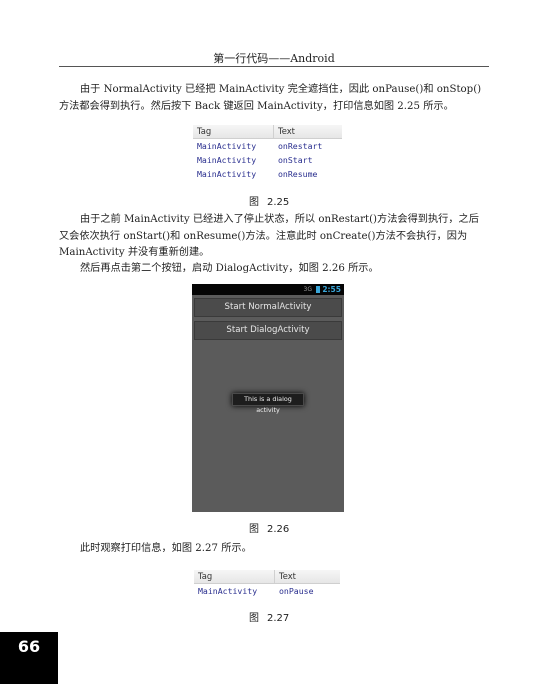 The image size is (548, 684). Describe the element at coordinates (166, 548) in the screenshot. I see `paragraph-4: 此时观察打印信息，如图 2.27 所示。` at that location.